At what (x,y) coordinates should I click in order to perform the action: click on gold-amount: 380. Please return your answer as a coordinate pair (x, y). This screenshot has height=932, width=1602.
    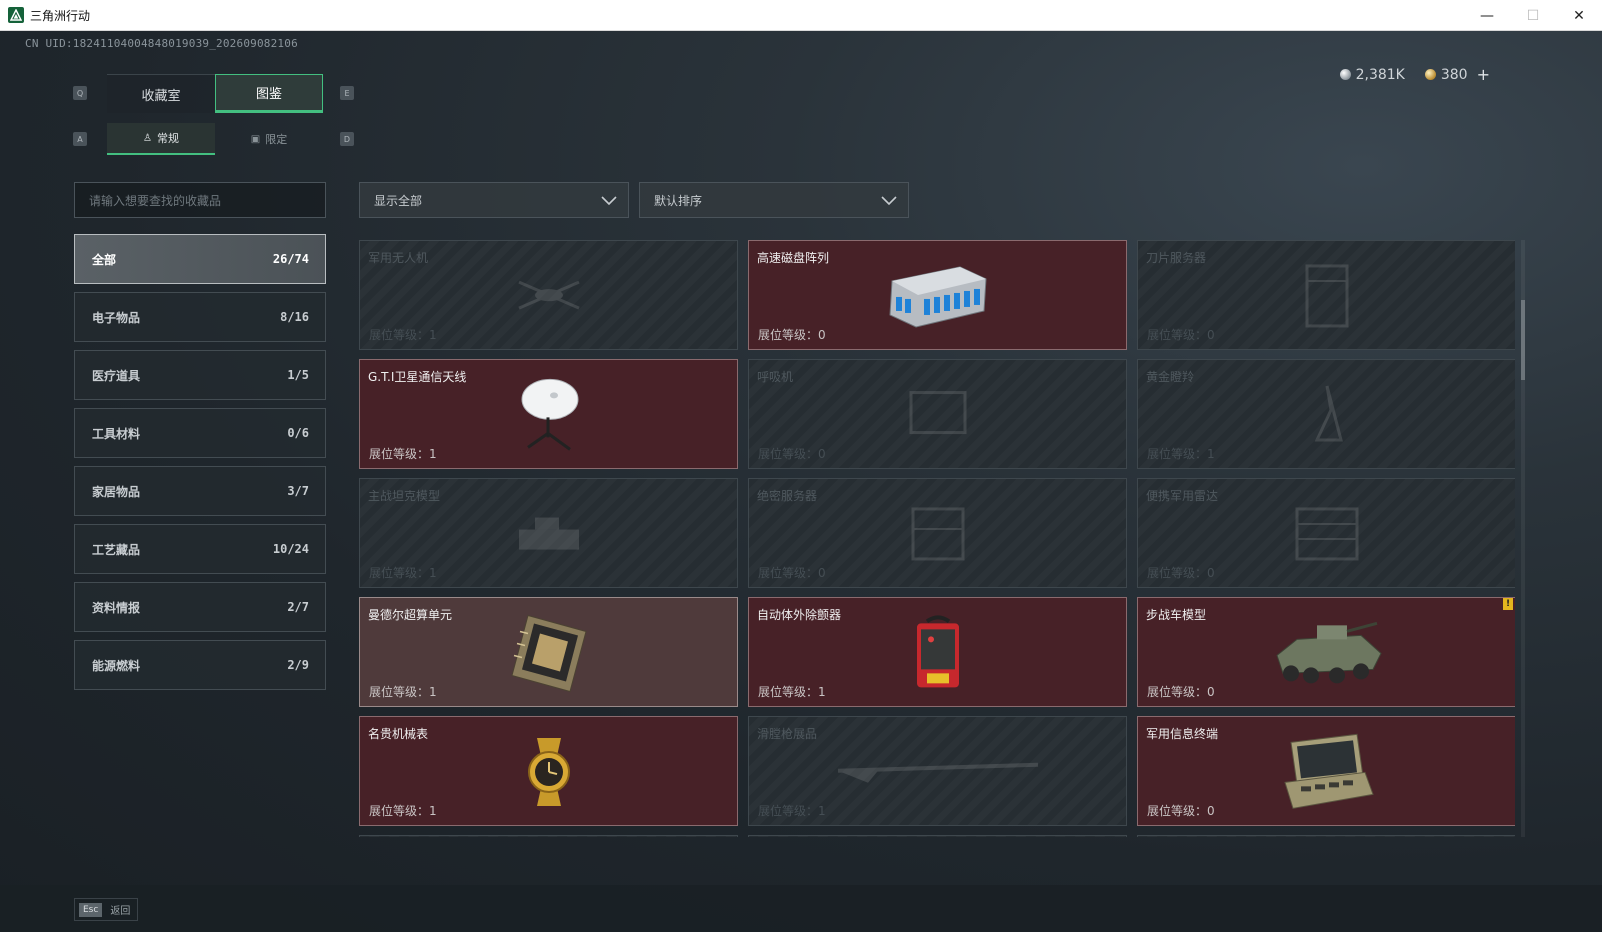
    Looking at the image, I should click on (1454, 74).